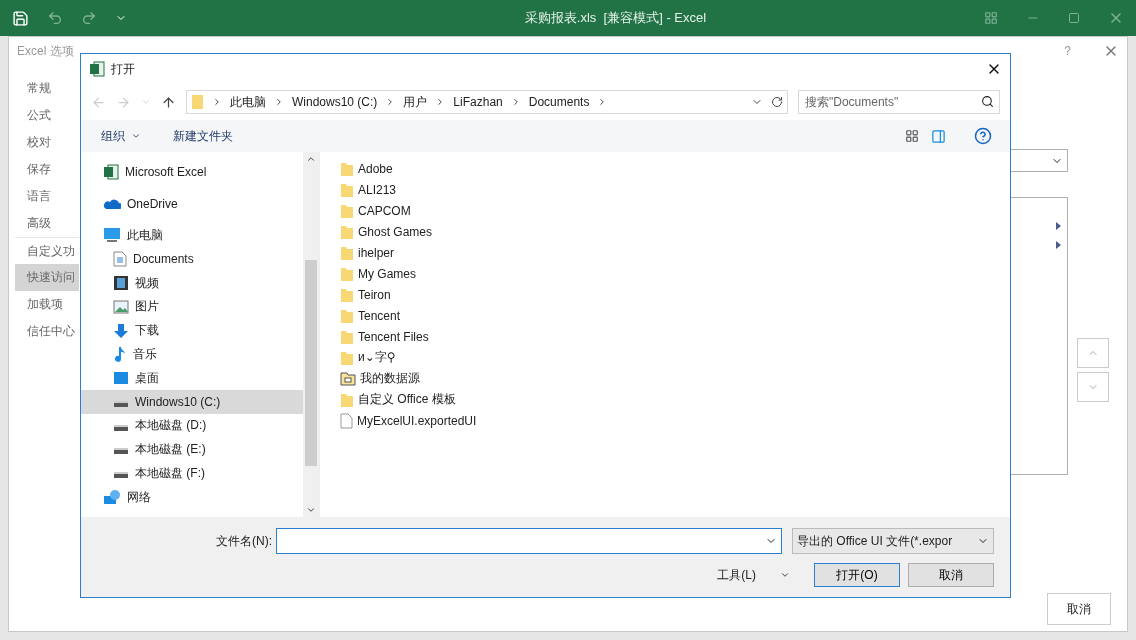 The width and height of the screenshot is (1136, 640). What do you see at coordinates (370, 315) in the screenshot?
I see `file-item: Tencent` at bounding box center [370, 315].